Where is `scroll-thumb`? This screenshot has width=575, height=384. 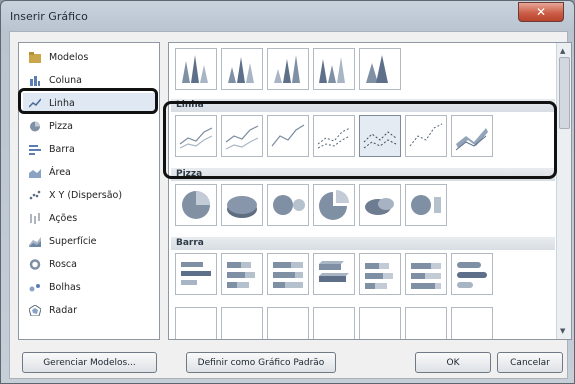
scroll-thumb is located at coordinates (564, 93).